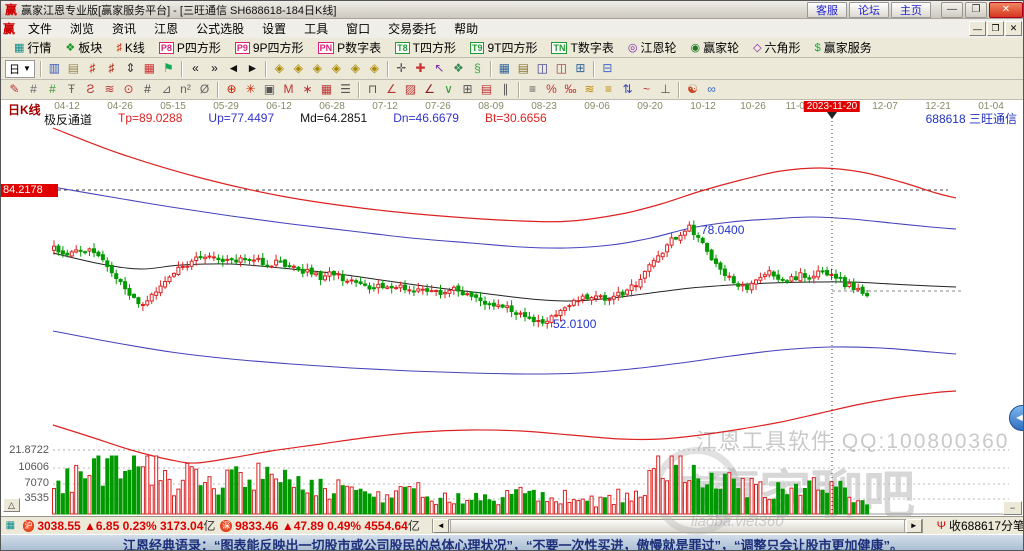 Image resolution: width=1024 pixels, height=551 pixels. What do you see at coordinates (111, 68) in the screenshot?
I see `bars-red2-icon: ♯` at bounding box center [111, 68].